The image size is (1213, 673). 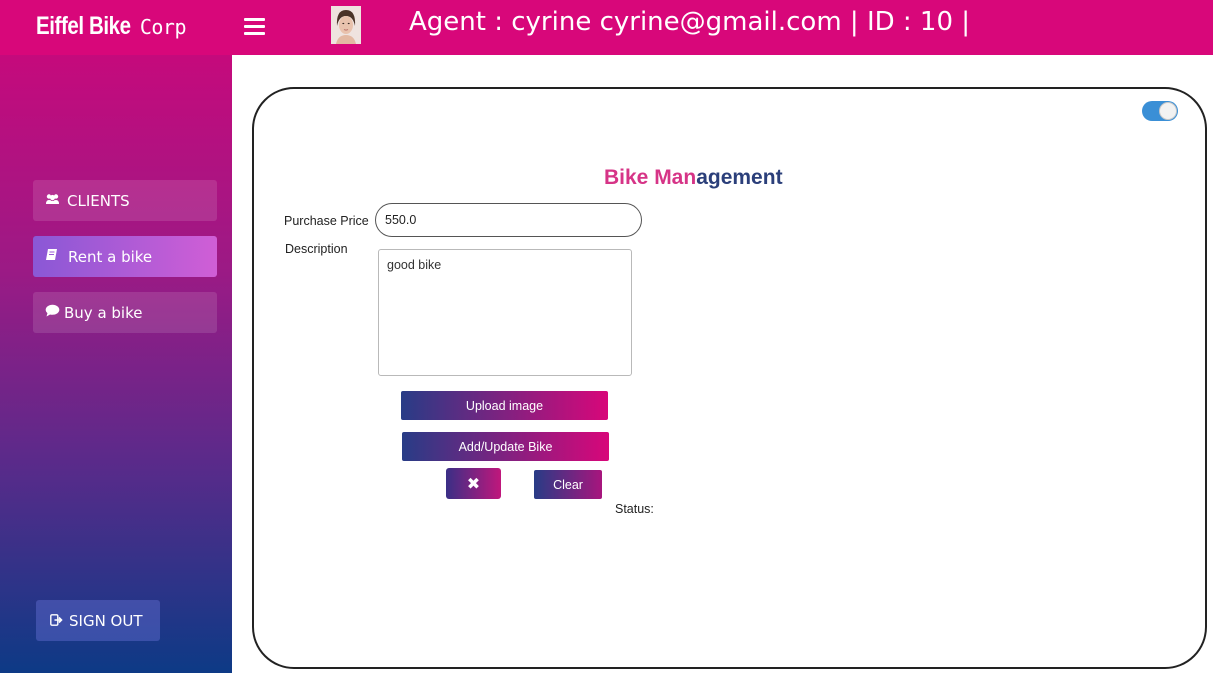 What do you see at coordinates (52, 312) in the screenshot?
I see `comment-icon` at bounding box center [52, 312].